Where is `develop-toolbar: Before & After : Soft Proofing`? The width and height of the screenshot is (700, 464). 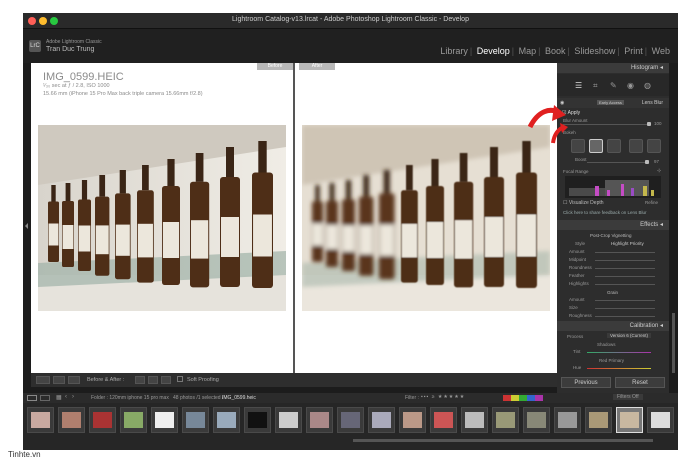
develop-toolbar: Before & After : Soft Proofing is located at coordinates (294, 380).